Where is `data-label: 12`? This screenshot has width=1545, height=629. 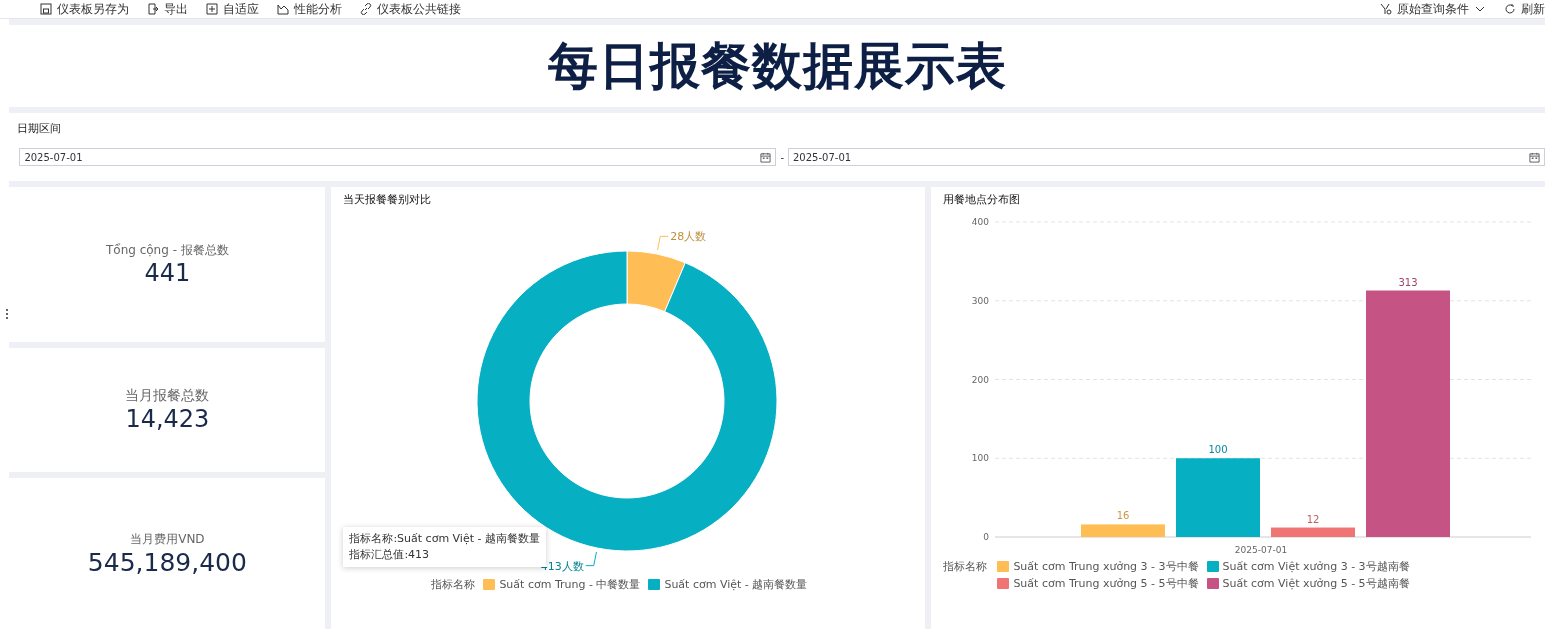 data-label: 12 is located at coordinates (1313, 519).